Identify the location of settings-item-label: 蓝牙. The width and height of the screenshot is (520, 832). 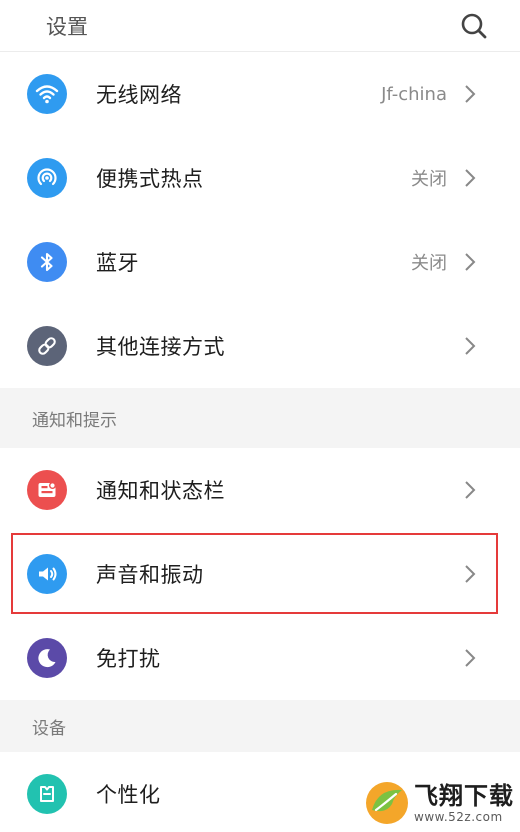
(117, 263).